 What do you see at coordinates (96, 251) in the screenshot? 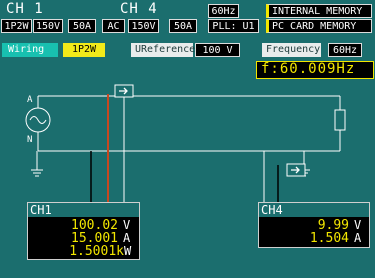
I see `ch1-power-value: 1.5001k` at bounding box center [96, 251].